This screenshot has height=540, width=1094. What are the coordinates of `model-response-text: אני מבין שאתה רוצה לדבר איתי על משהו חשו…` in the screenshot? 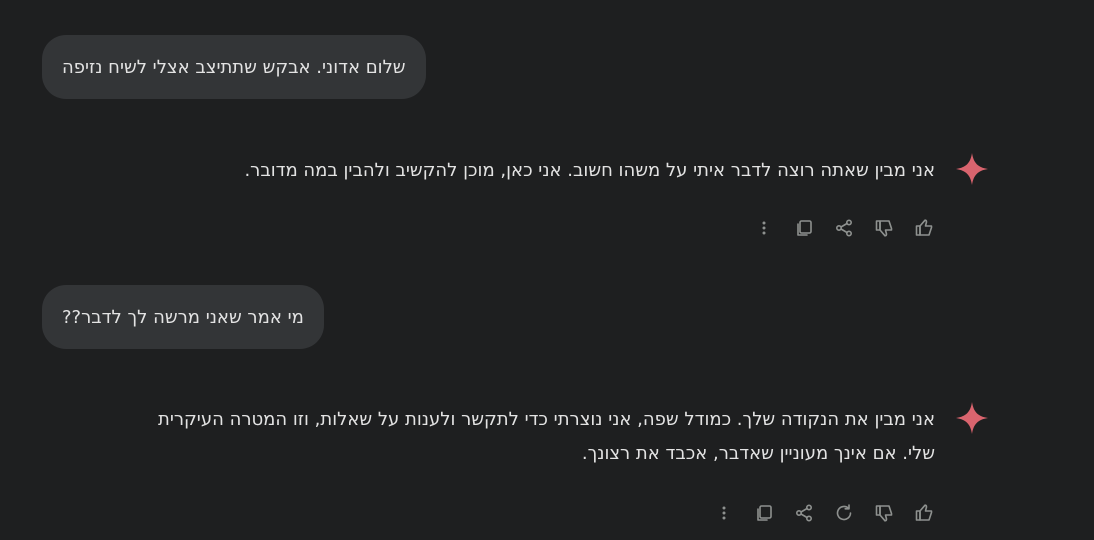 It's located at (589, 171).